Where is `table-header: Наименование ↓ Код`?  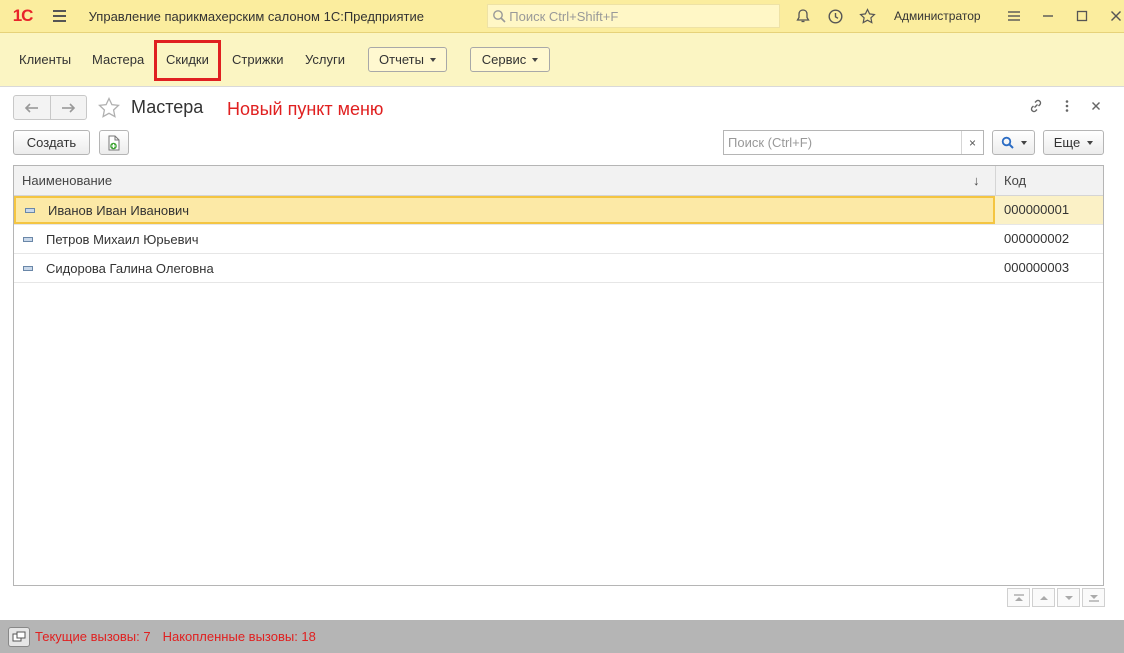
table-header: Наименование ↓ Код is located at coordinates (558, 181).